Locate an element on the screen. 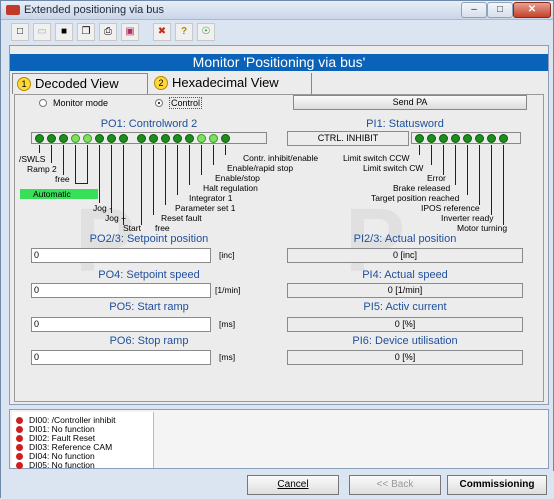 The width and height of the screenshot is (554, 499). radio-label: Monitor mode is located at coordinates (81, 103).